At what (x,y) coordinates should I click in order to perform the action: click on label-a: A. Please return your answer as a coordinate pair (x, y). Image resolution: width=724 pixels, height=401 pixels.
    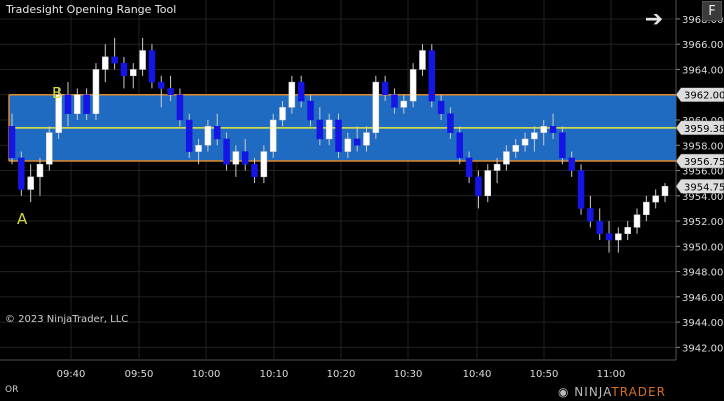
    Looking at the image, I should click on (22, 219).